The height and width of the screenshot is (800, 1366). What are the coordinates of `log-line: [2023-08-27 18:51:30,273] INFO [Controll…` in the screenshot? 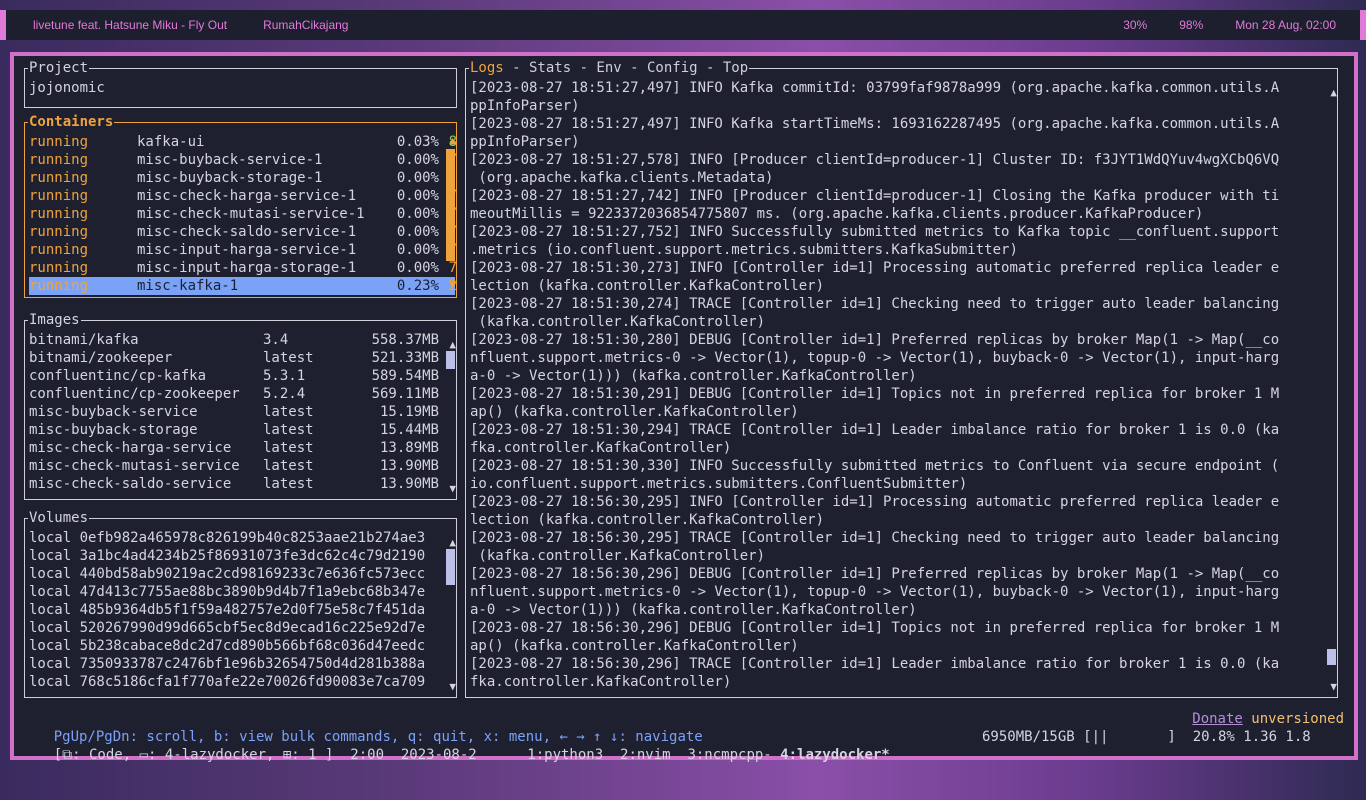 It's located at (875, 268).